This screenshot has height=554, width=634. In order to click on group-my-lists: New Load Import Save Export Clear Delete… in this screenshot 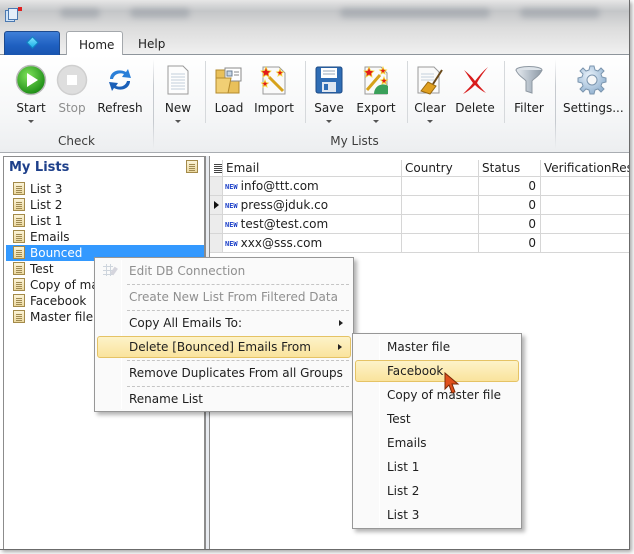, I will do `click(354, 104)`.